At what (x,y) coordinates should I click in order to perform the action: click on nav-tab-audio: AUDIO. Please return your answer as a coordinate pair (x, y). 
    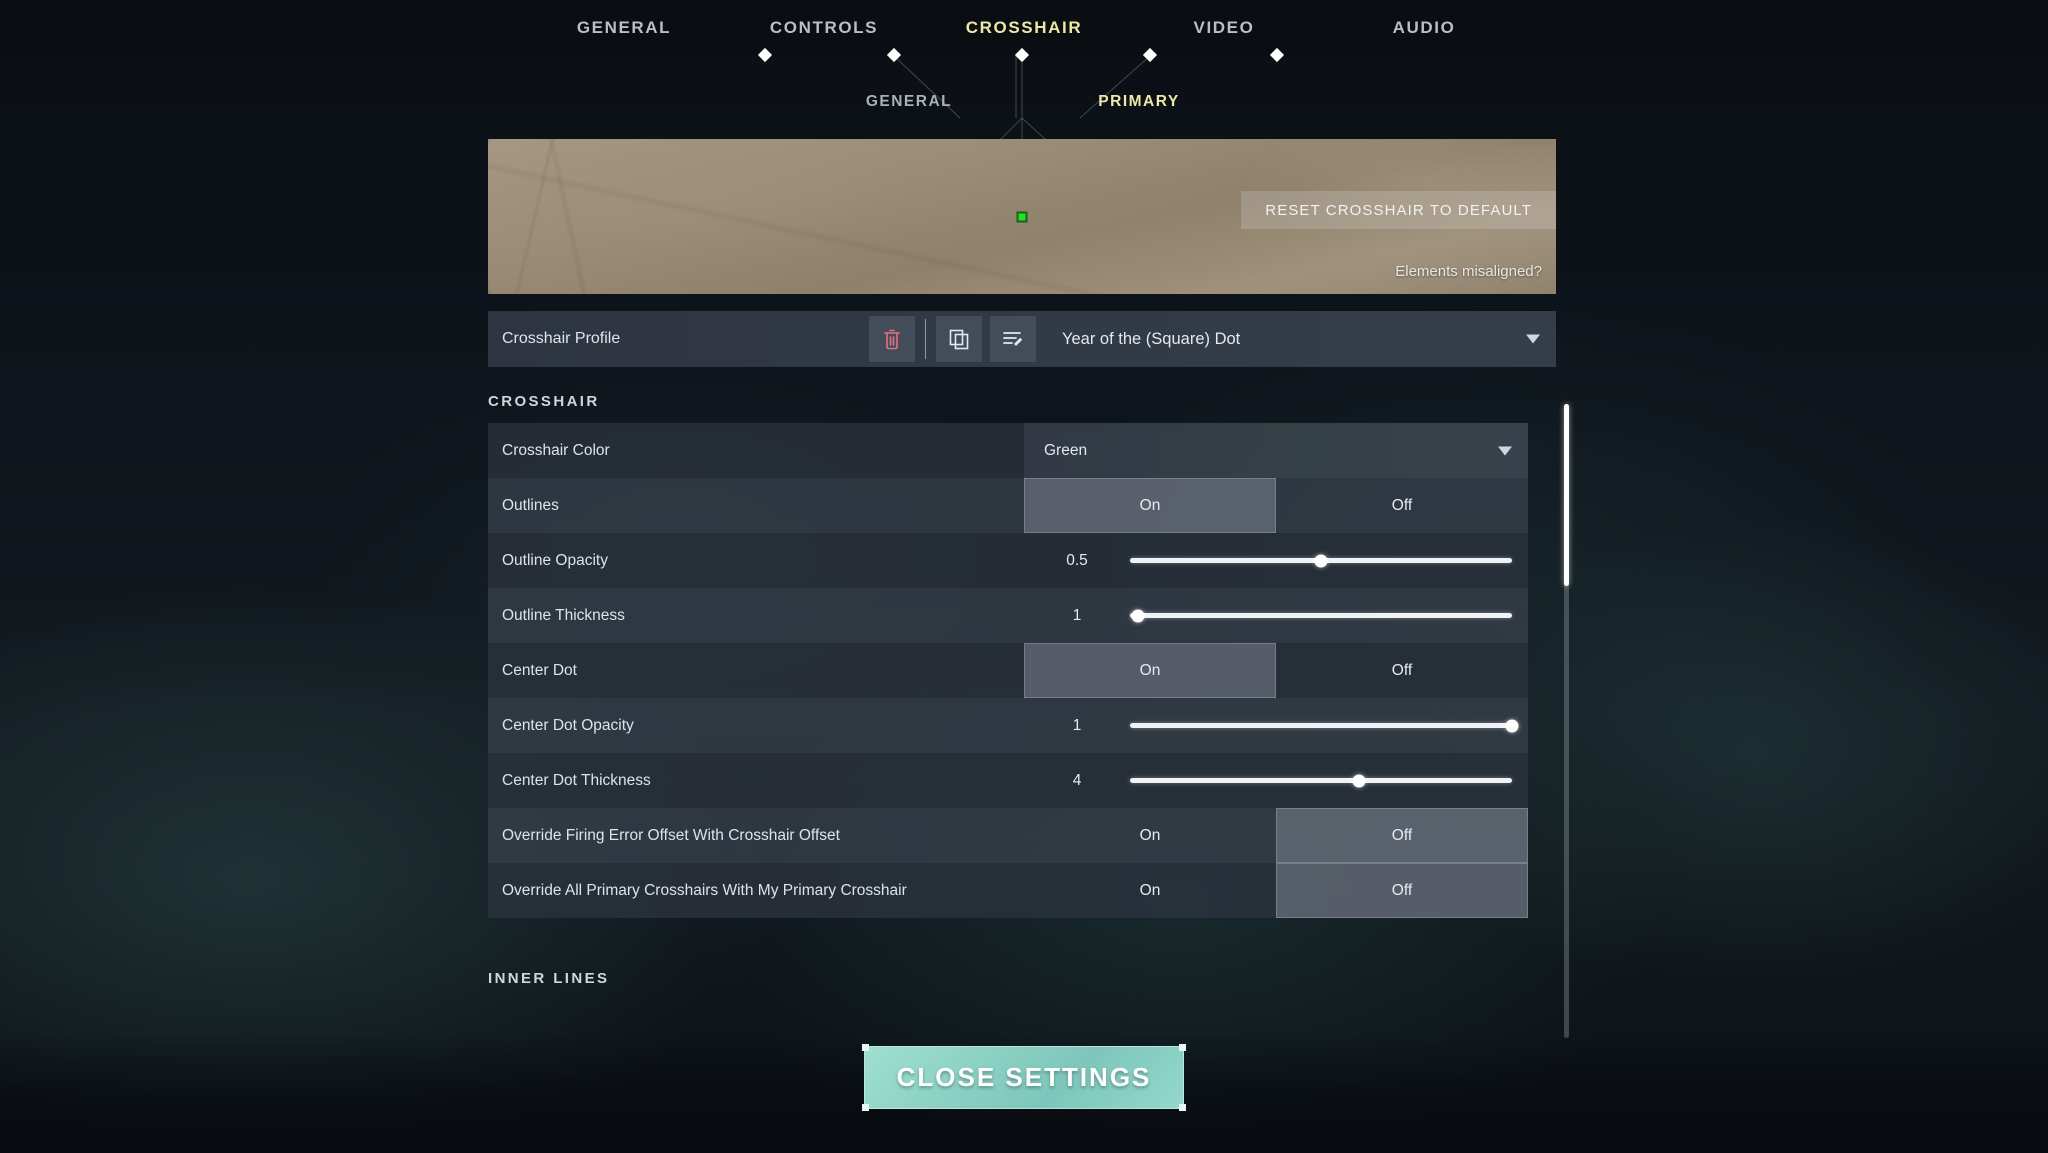
    Looking at the image, I should click on (1424, 28).